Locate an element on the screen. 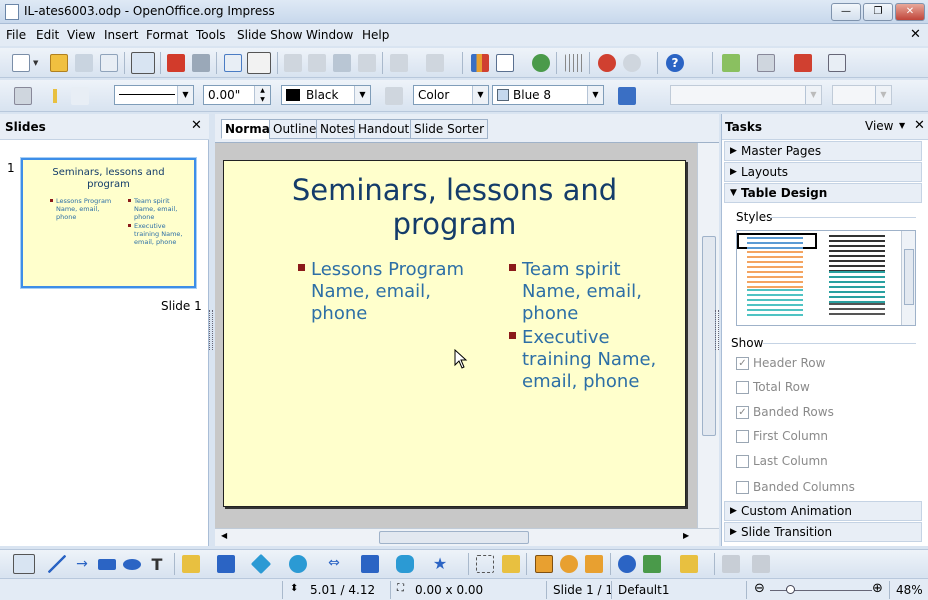  spellcheck-icon is located at coordinates (233, 63).